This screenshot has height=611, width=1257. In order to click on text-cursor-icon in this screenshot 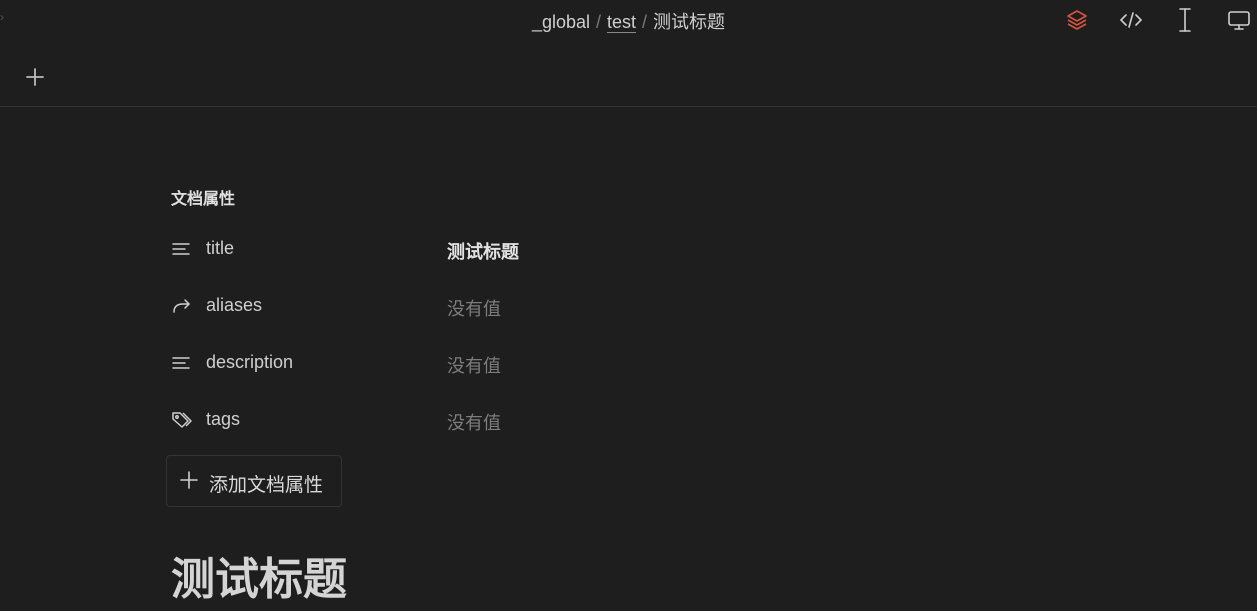, I will do `click(1185, 20)`.